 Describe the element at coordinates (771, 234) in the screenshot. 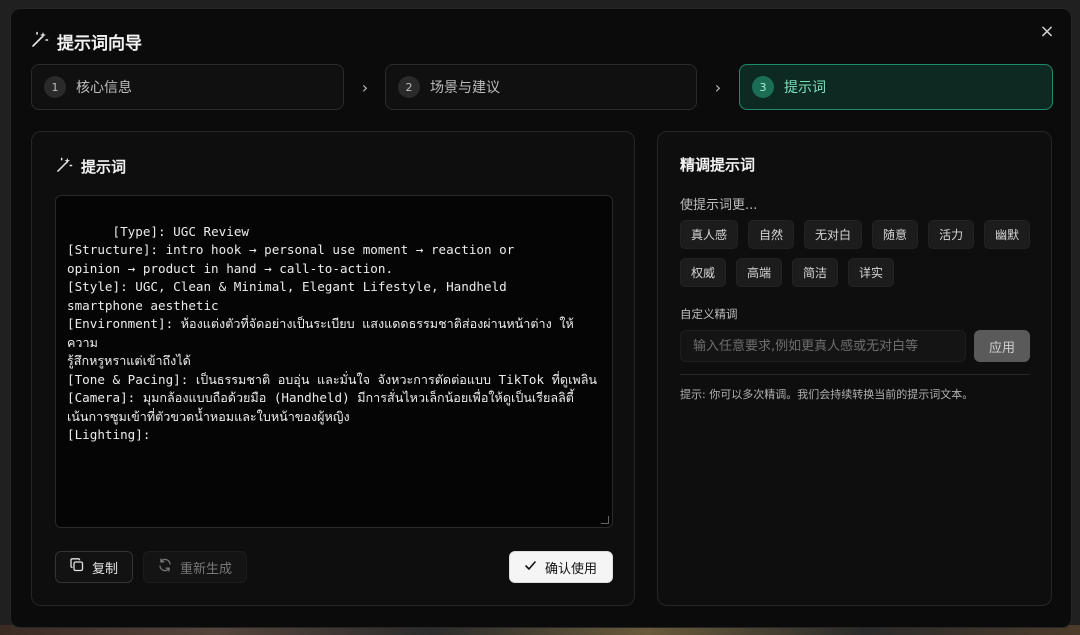

I see `chip-natural: 自然` at that location.